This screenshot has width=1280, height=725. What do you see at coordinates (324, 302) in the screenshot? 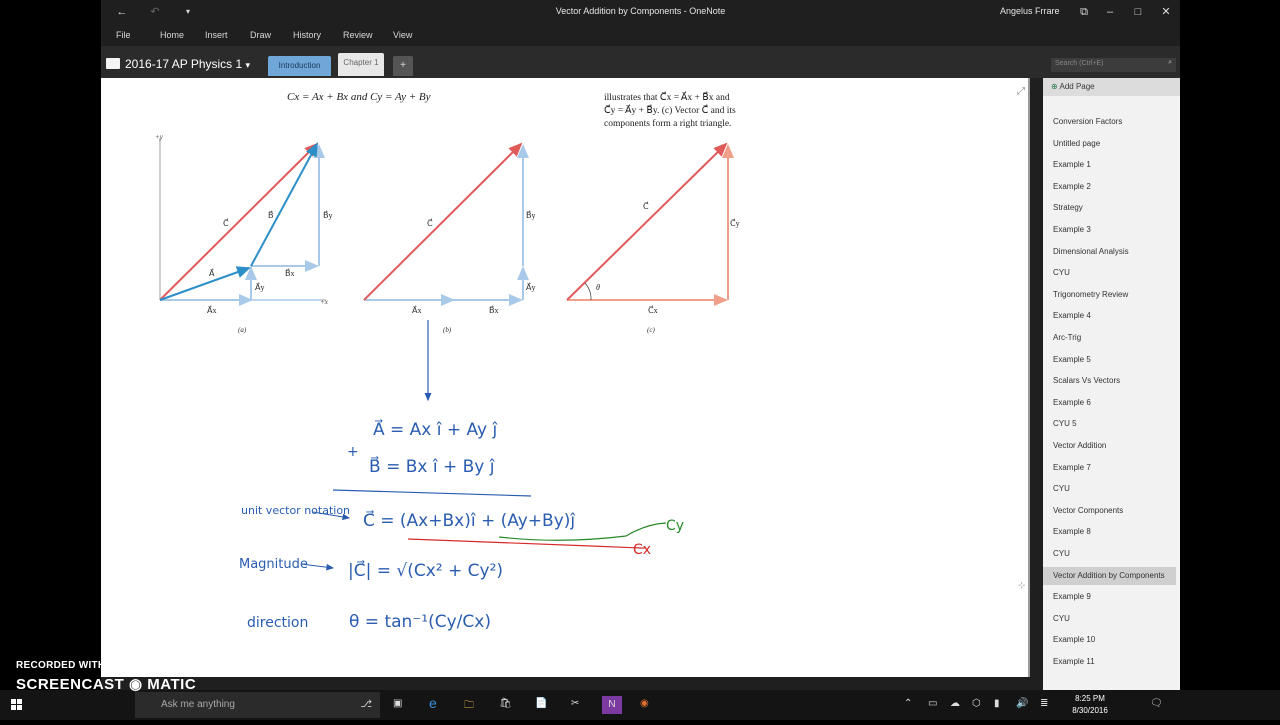
I see `svg-text: +x` at bounding box center [324, 302].